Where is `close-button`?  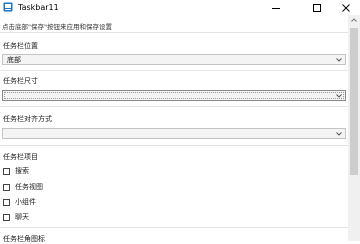
close-button is located at coordinates (346, 7).